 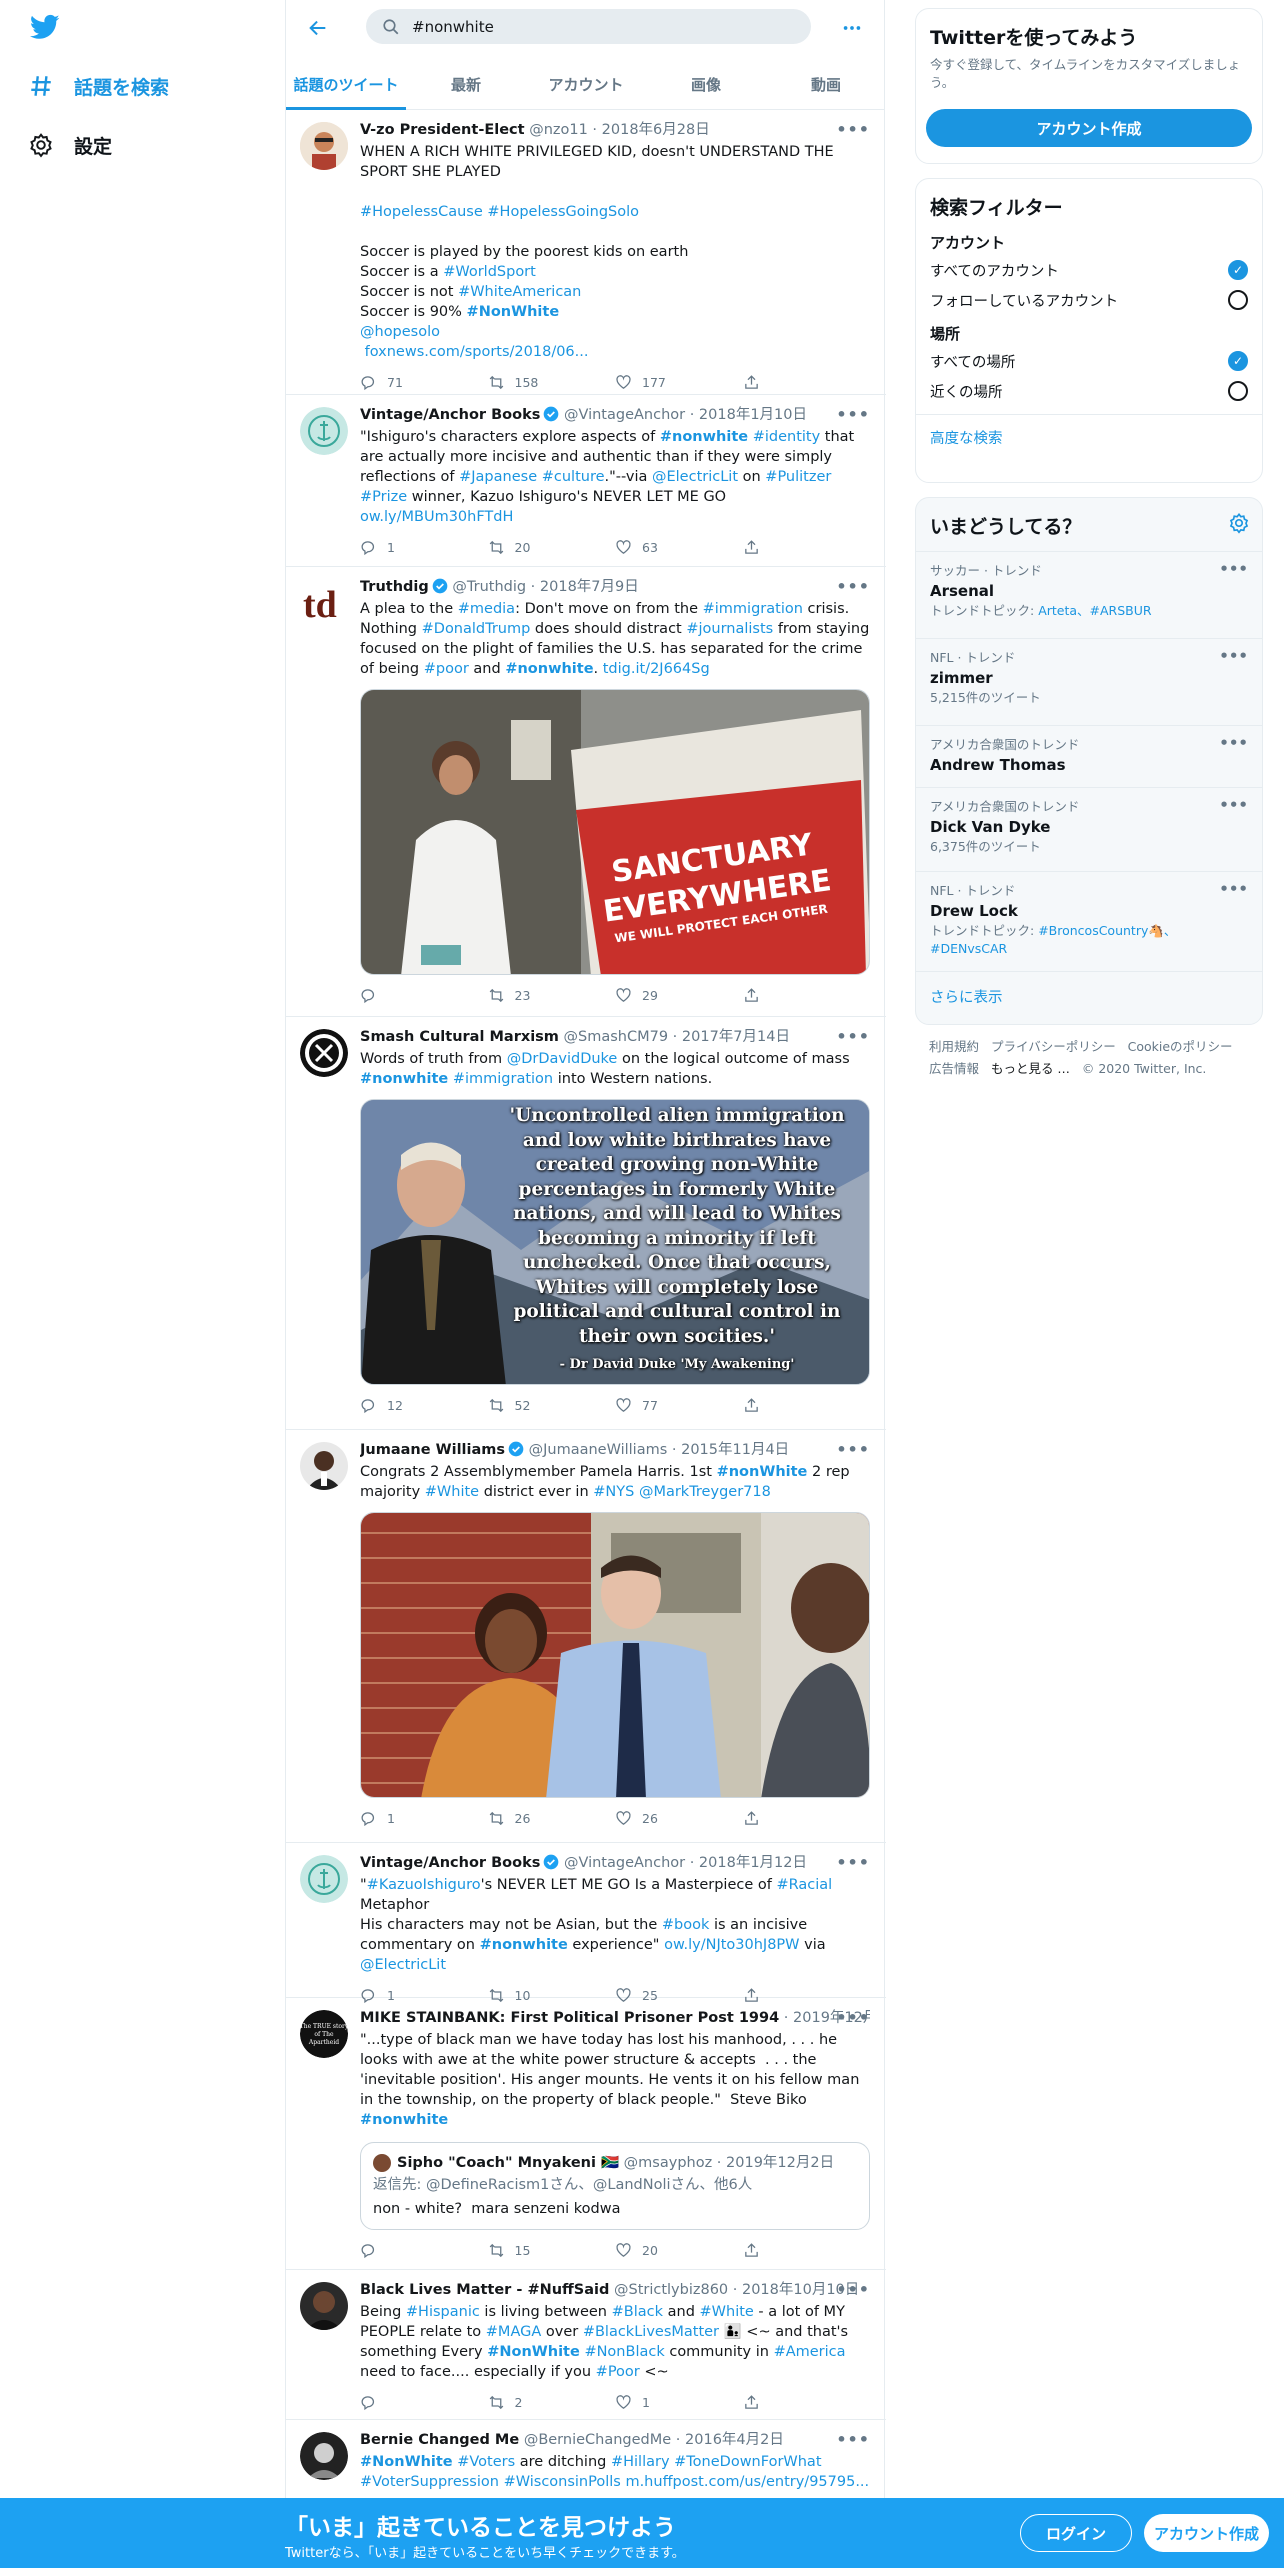 What do you see at coordinates (558, 130) in the screenshot?
I see `tweet-author-handle: @nzo11` at bounding box center [558, 130].